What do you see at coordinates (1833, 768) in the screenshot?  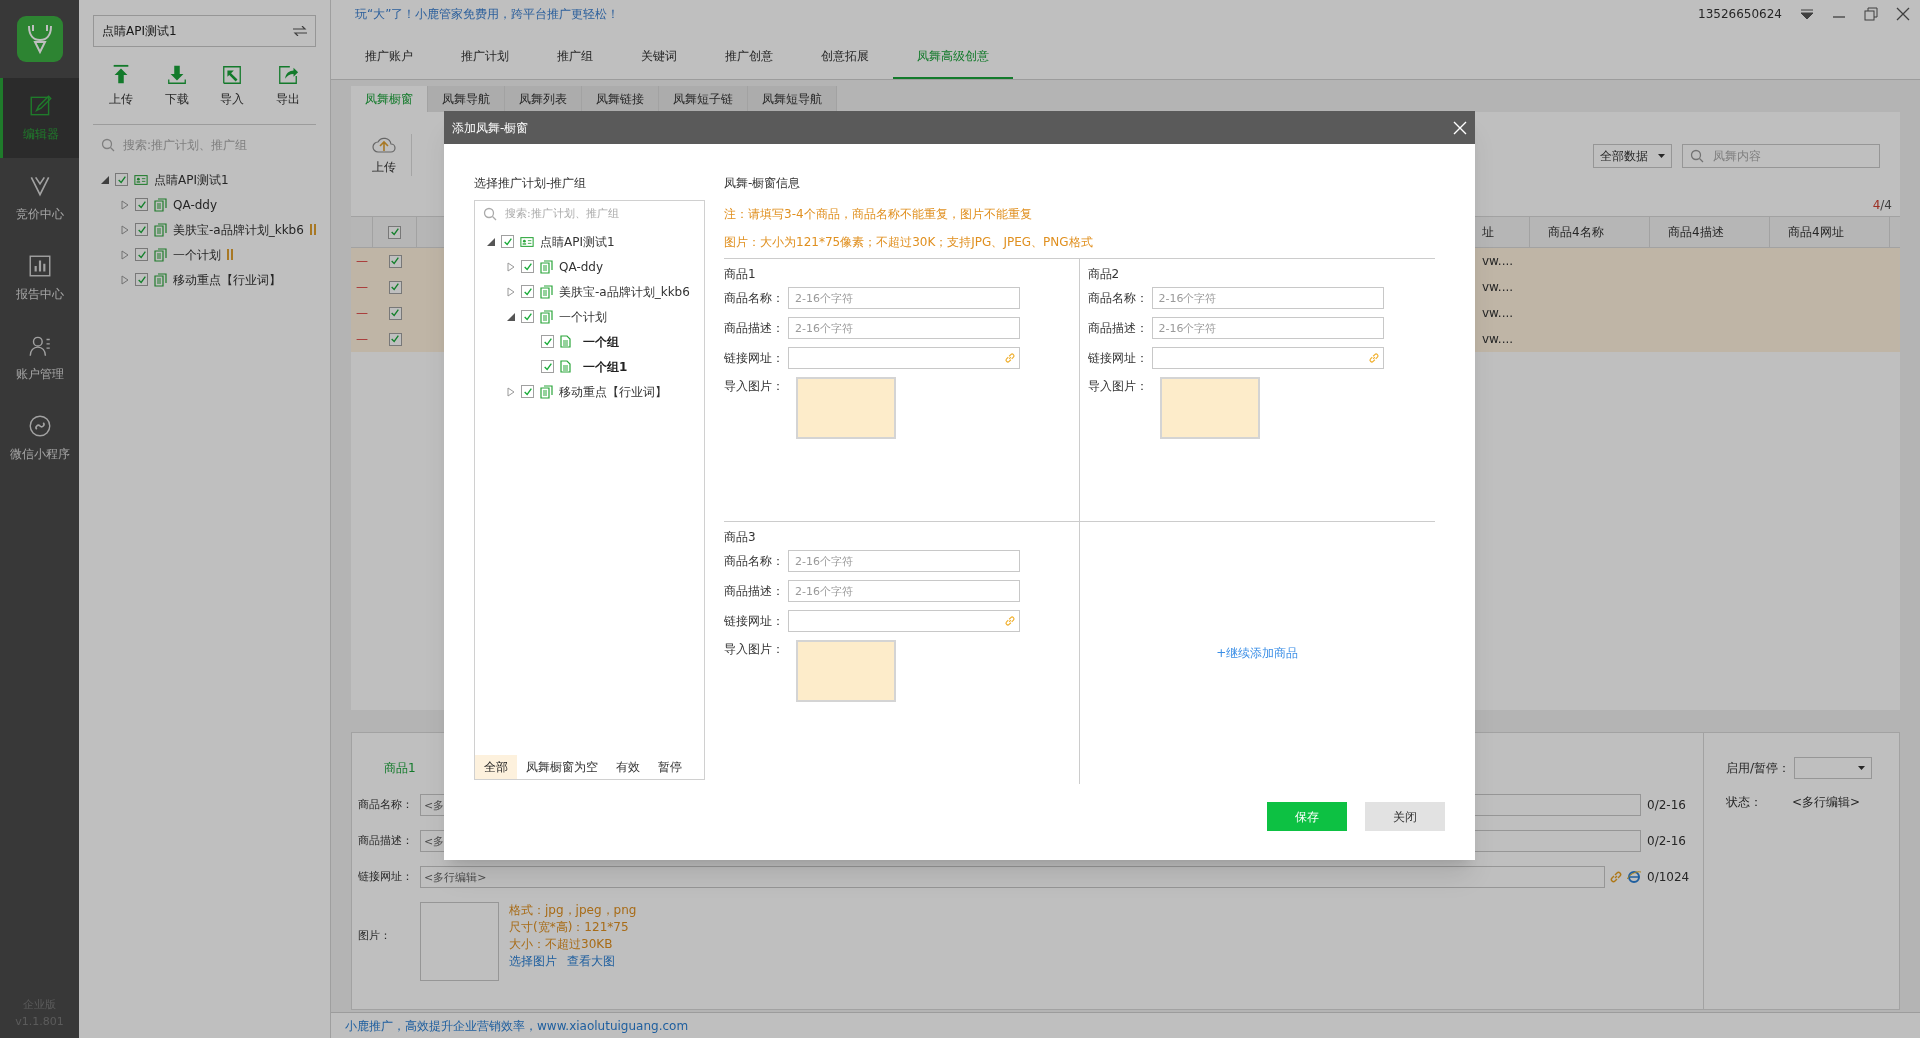 I see `status-dropdown` at bounding box center [1833, 768].